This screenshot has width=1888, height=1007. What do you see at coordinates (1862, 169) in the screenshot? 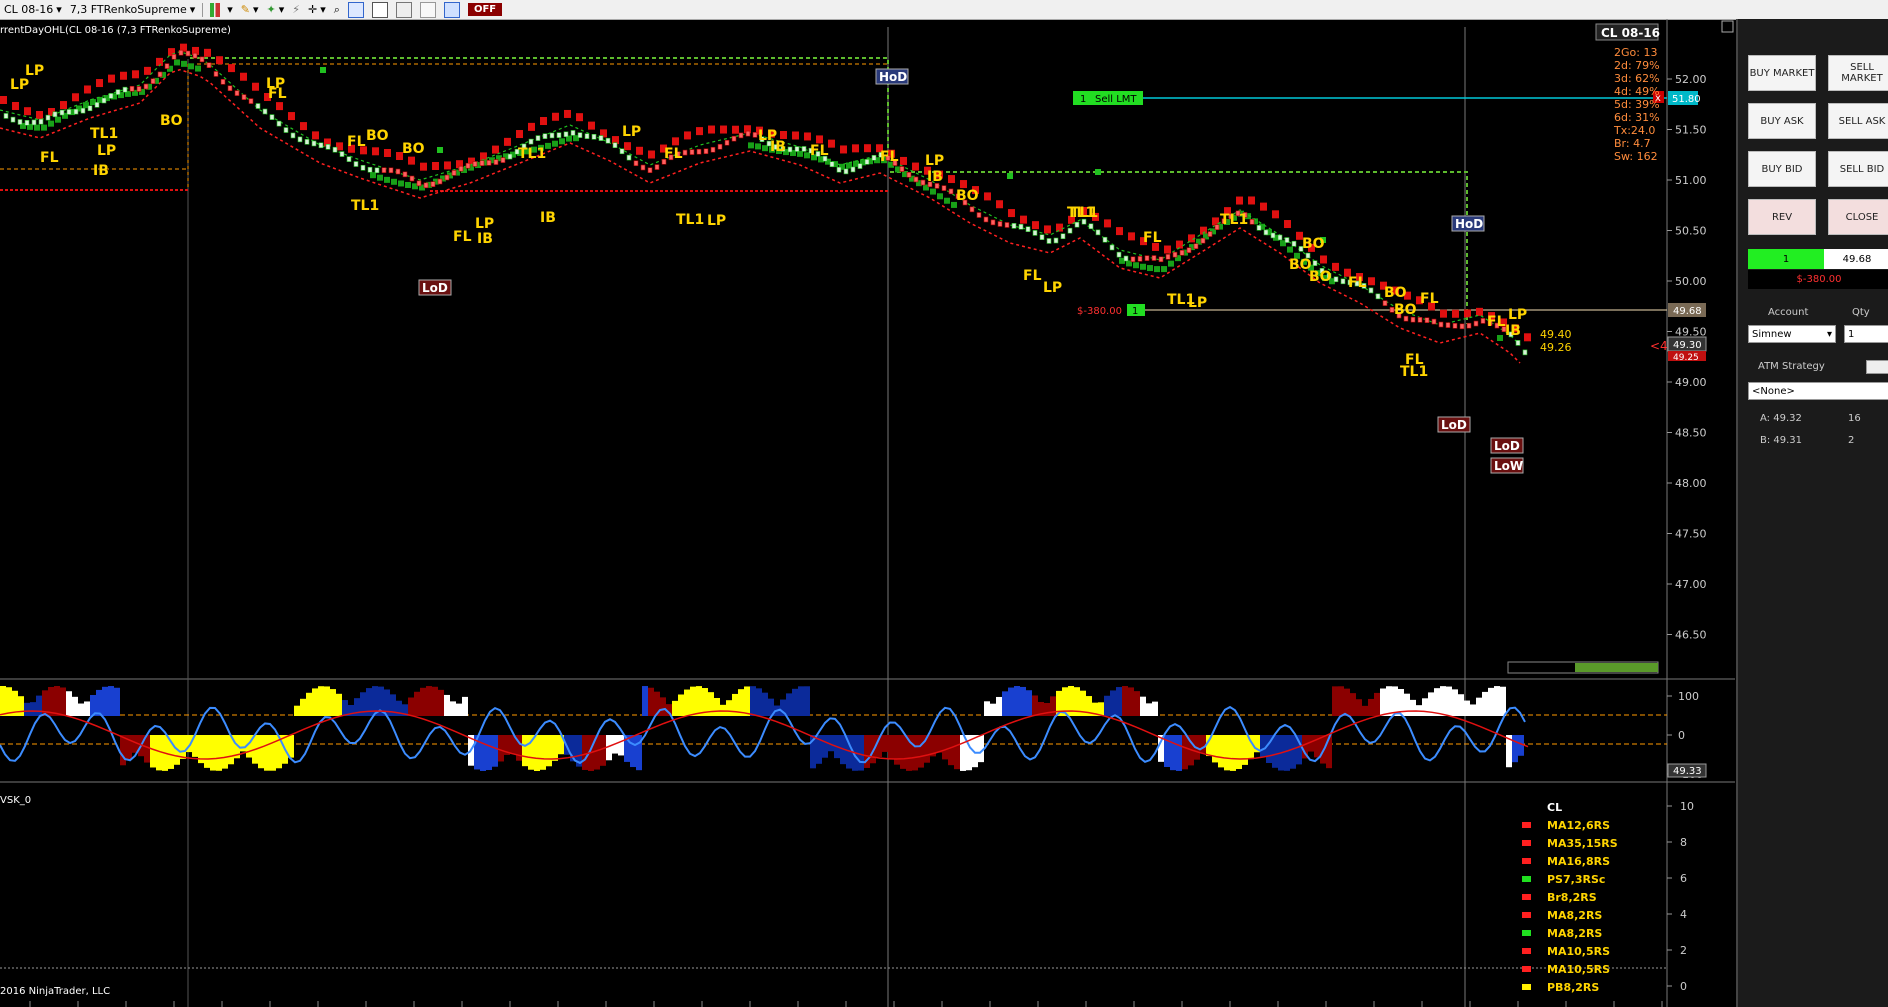
I see `sell-bid-label: SELL BID` at bounding box center [1862, 169].